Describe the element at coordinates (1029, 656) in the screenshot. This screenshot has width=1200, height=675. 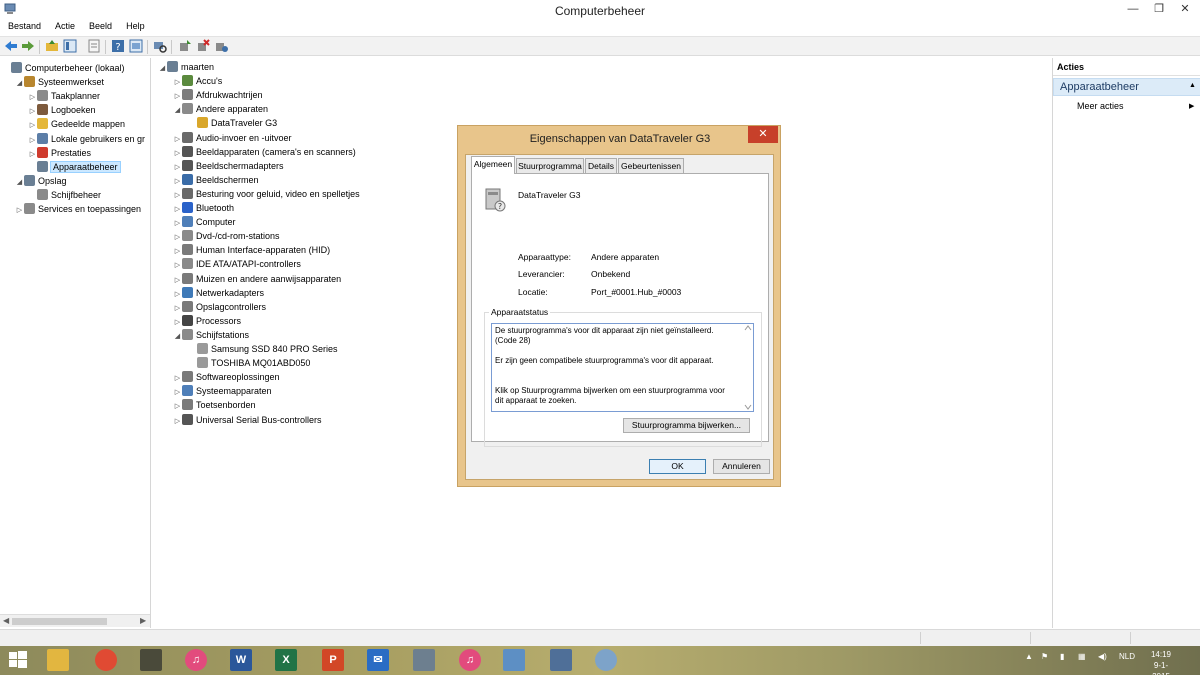
I see `tray-chevron-icon: ▲` at that location.